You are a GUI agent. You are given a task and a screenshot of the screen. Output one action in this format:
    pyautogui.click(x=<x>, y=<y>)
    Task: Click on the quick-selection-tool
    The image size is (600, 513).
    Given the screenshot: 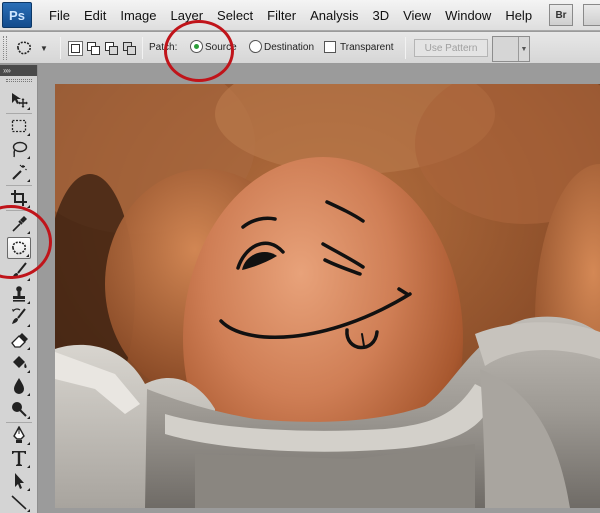 What is the action you would take?
    pyautogui.click(x=19, y=172)
    